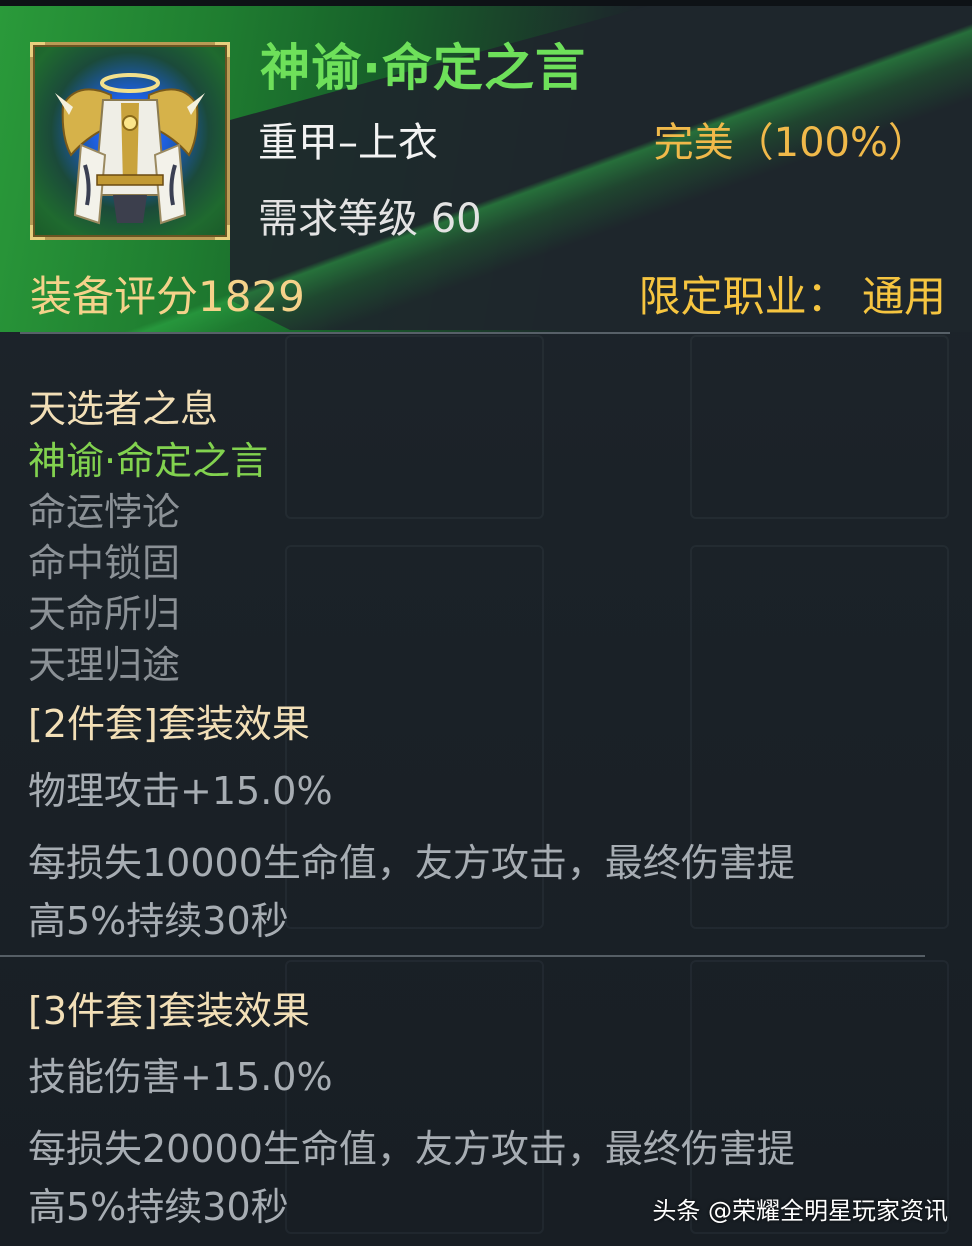 Image resolution: width=972 pixels, height=1246 pixels. What do you see at coordinates (462, 956) in the screenshot?
I see `effect-divider` at bounding box center [462, 956].